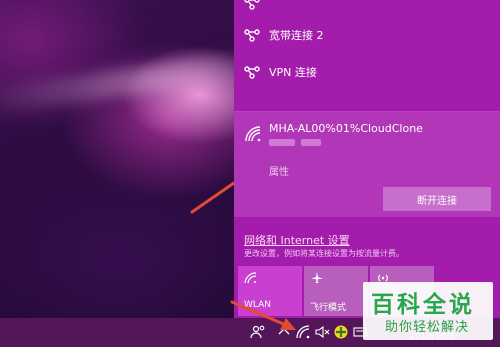  I want to click on airplane-icon, so click(317, 277).